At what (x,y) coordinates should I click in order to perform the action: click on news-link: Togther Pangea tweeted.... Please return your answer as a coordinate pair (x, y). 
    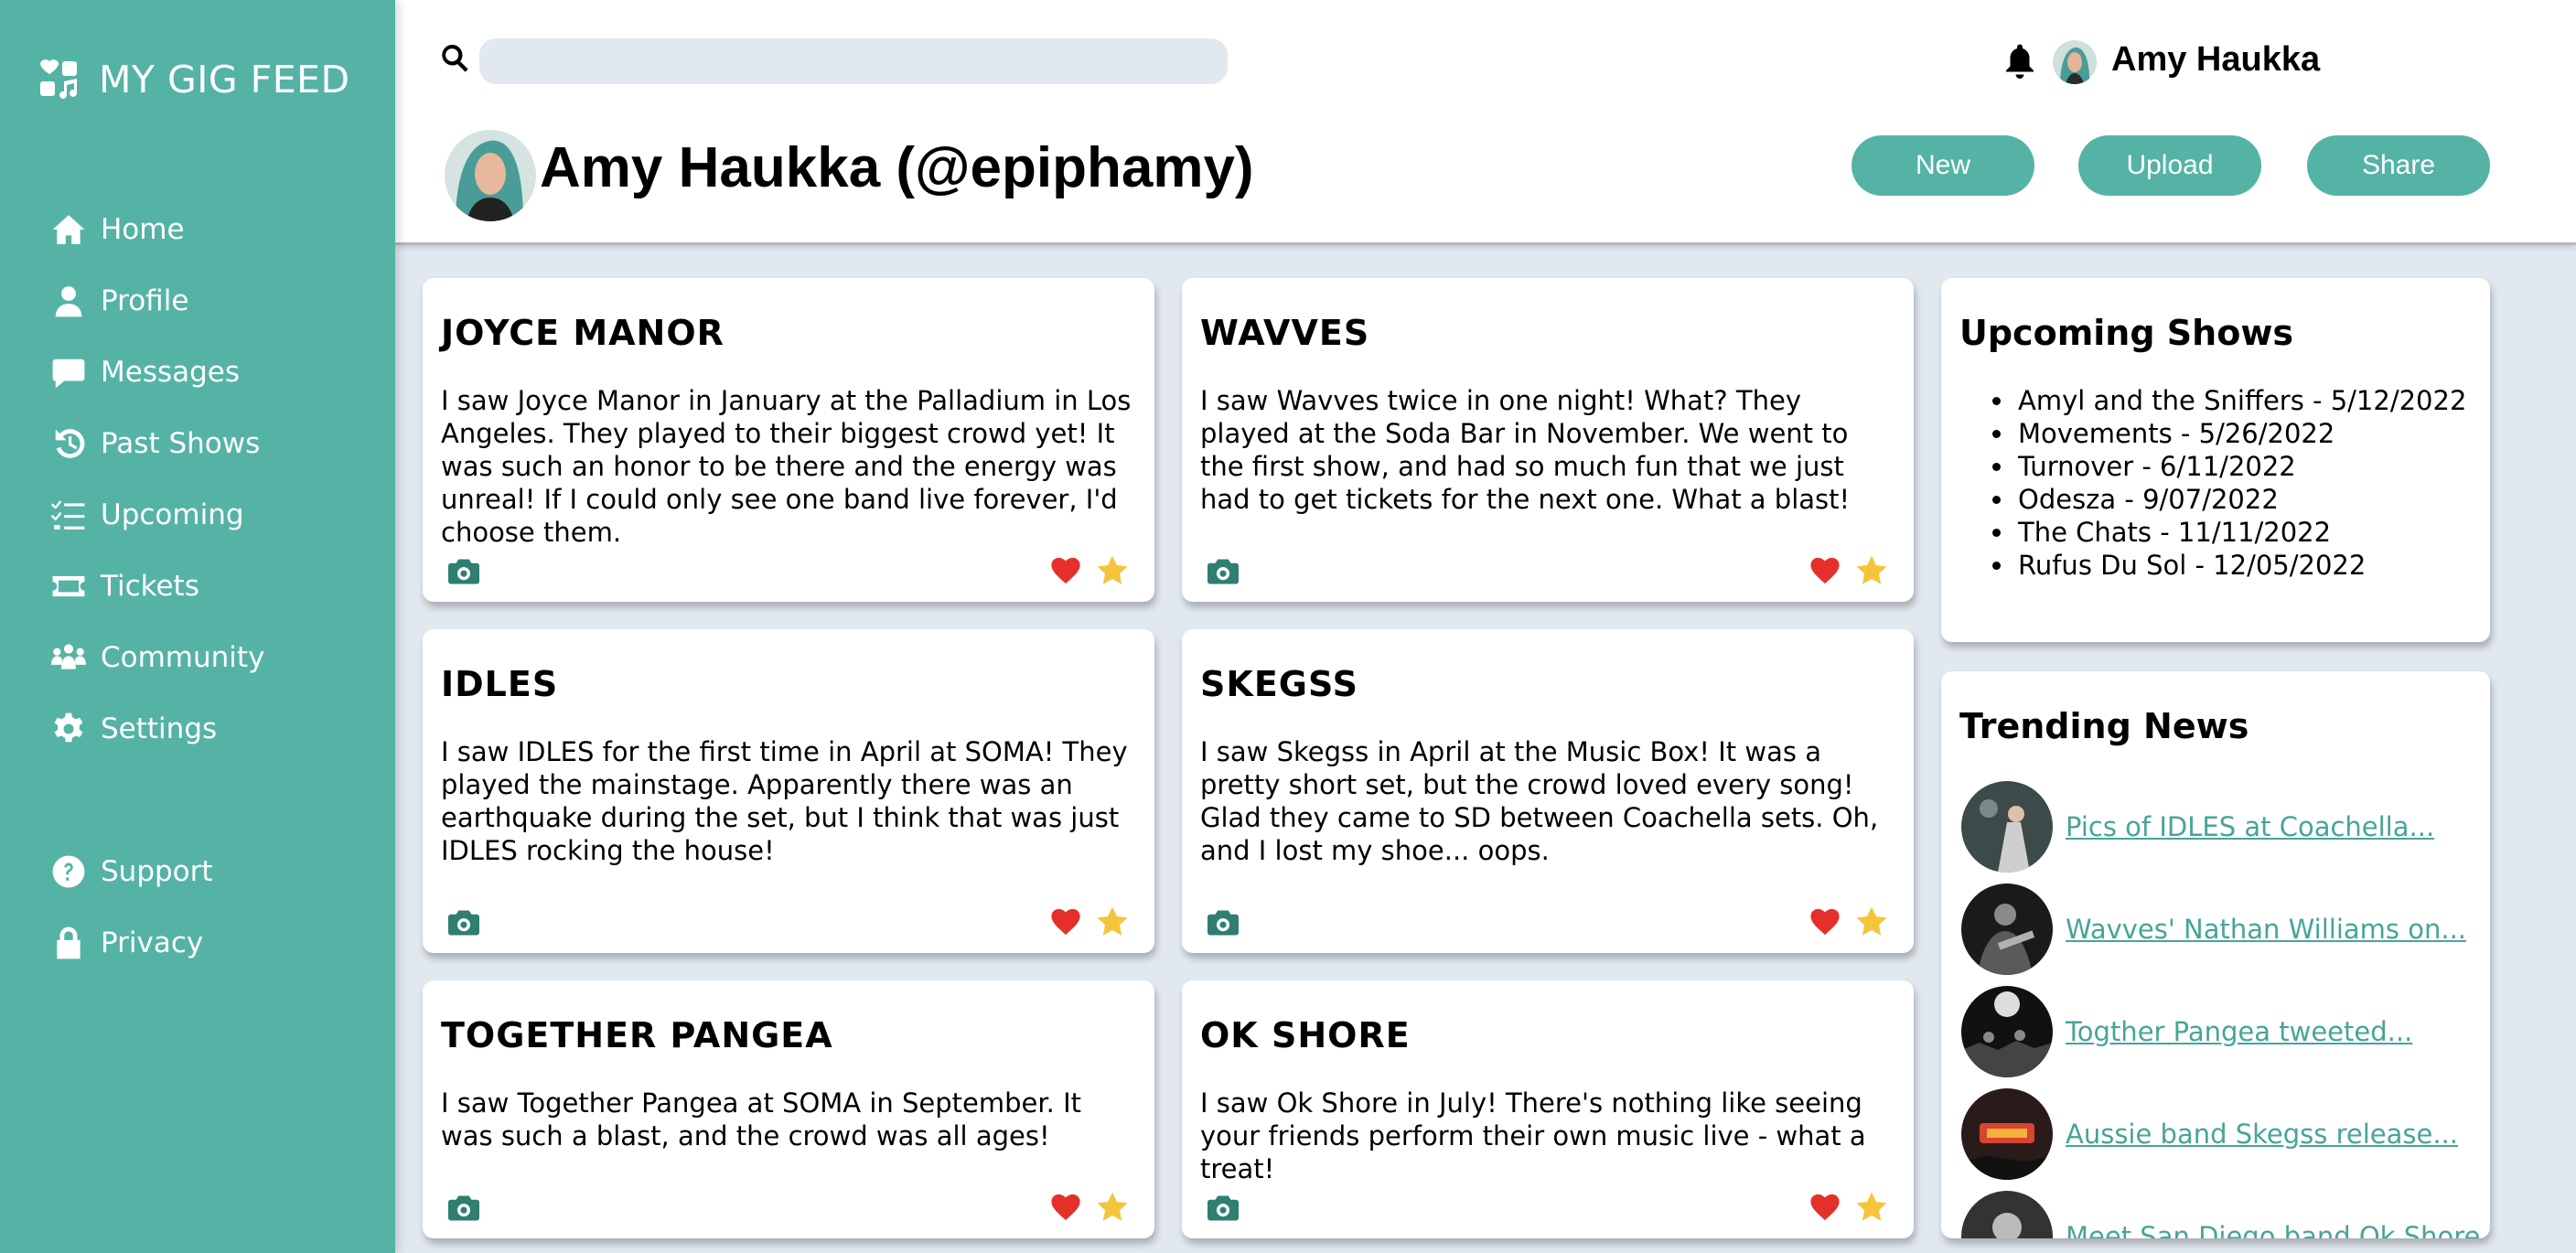
    Looking at the image, I should click on (2239, 1031).